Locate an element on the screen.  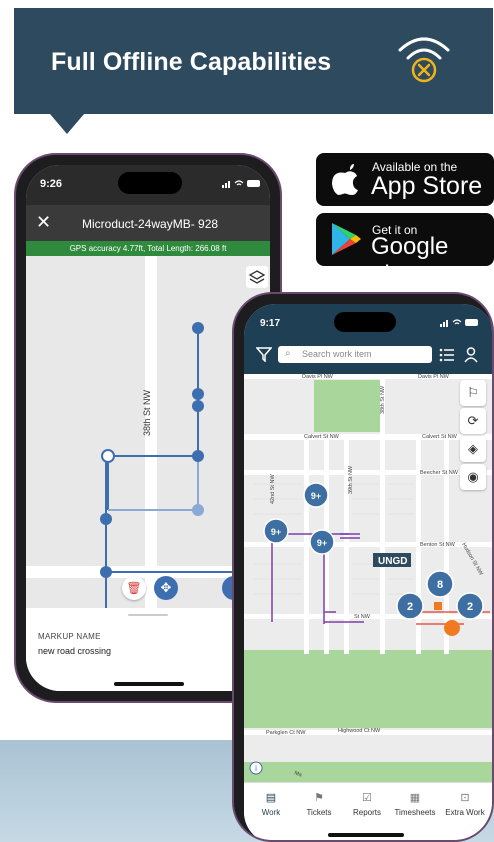
nav-reports-label: Reports is located at coordinates (366, 812).